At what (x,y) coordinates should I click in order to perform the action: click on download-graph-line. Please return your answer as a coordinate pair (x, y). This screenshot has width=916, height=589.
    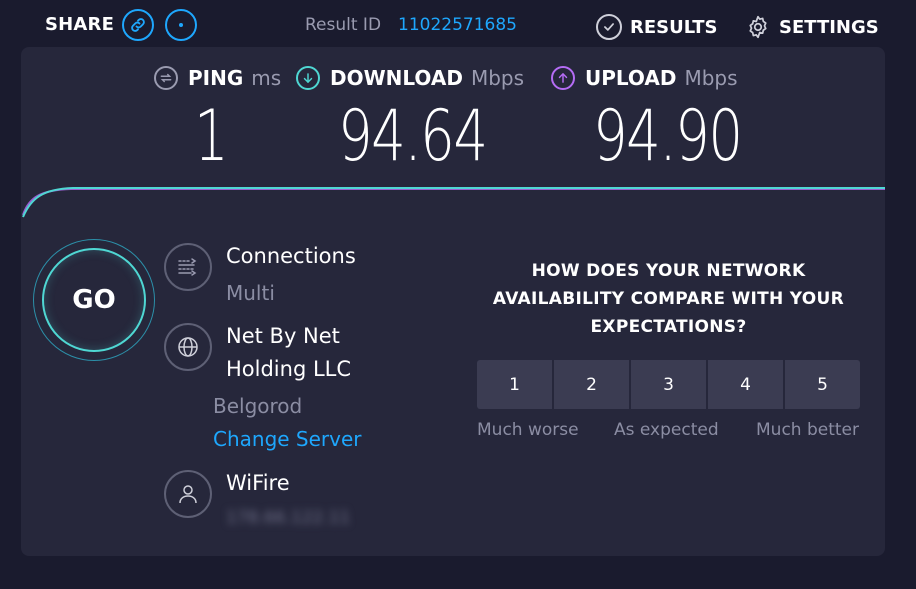
    Looking at the image, I should click on (453, 202).